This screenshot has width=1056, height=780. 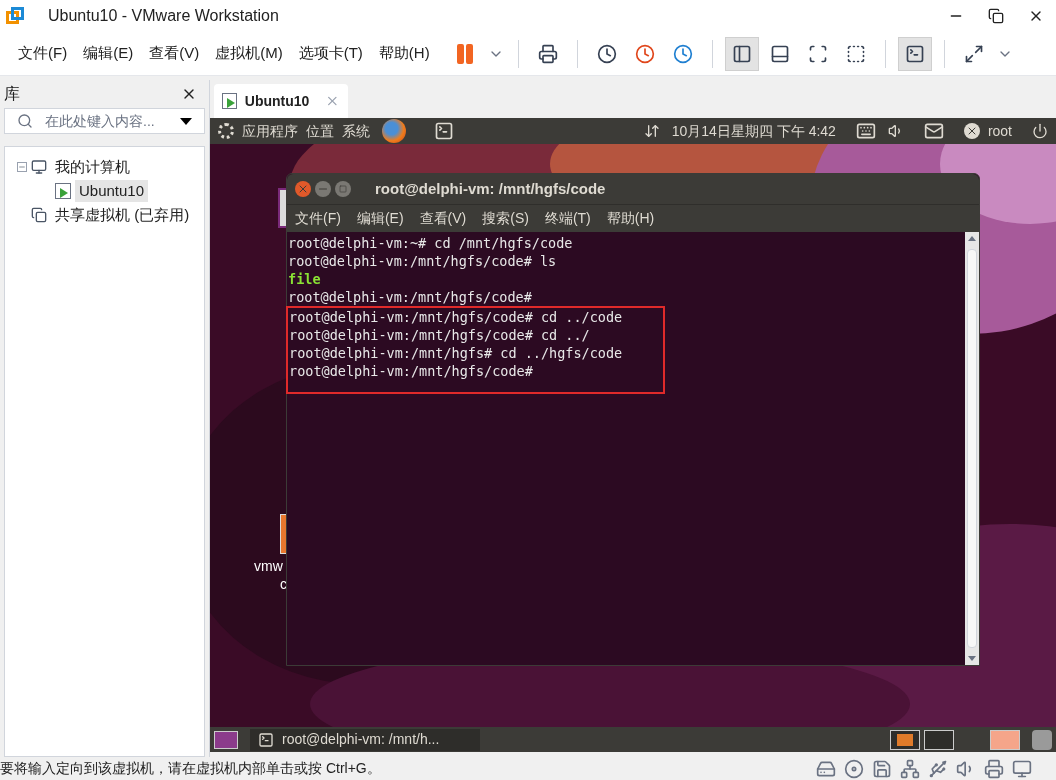 I want to click on tree-item: 共享虚拟机 (已弃用), so click(x=122, y=215).